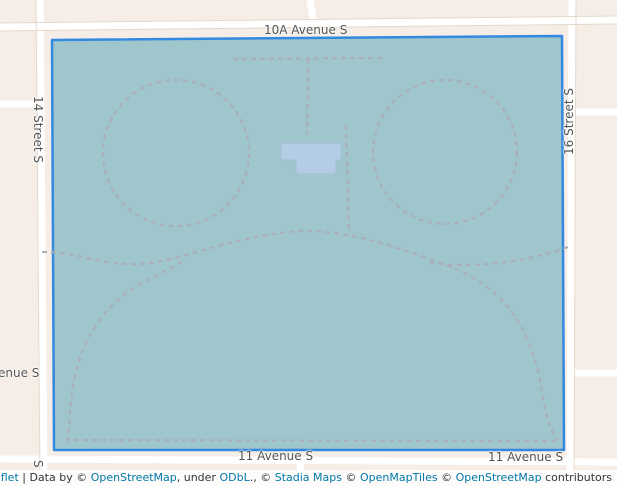 The image size is (617, 486). I want to click on openstreetmap-link: OpenStreetMap, so click(134, 477).